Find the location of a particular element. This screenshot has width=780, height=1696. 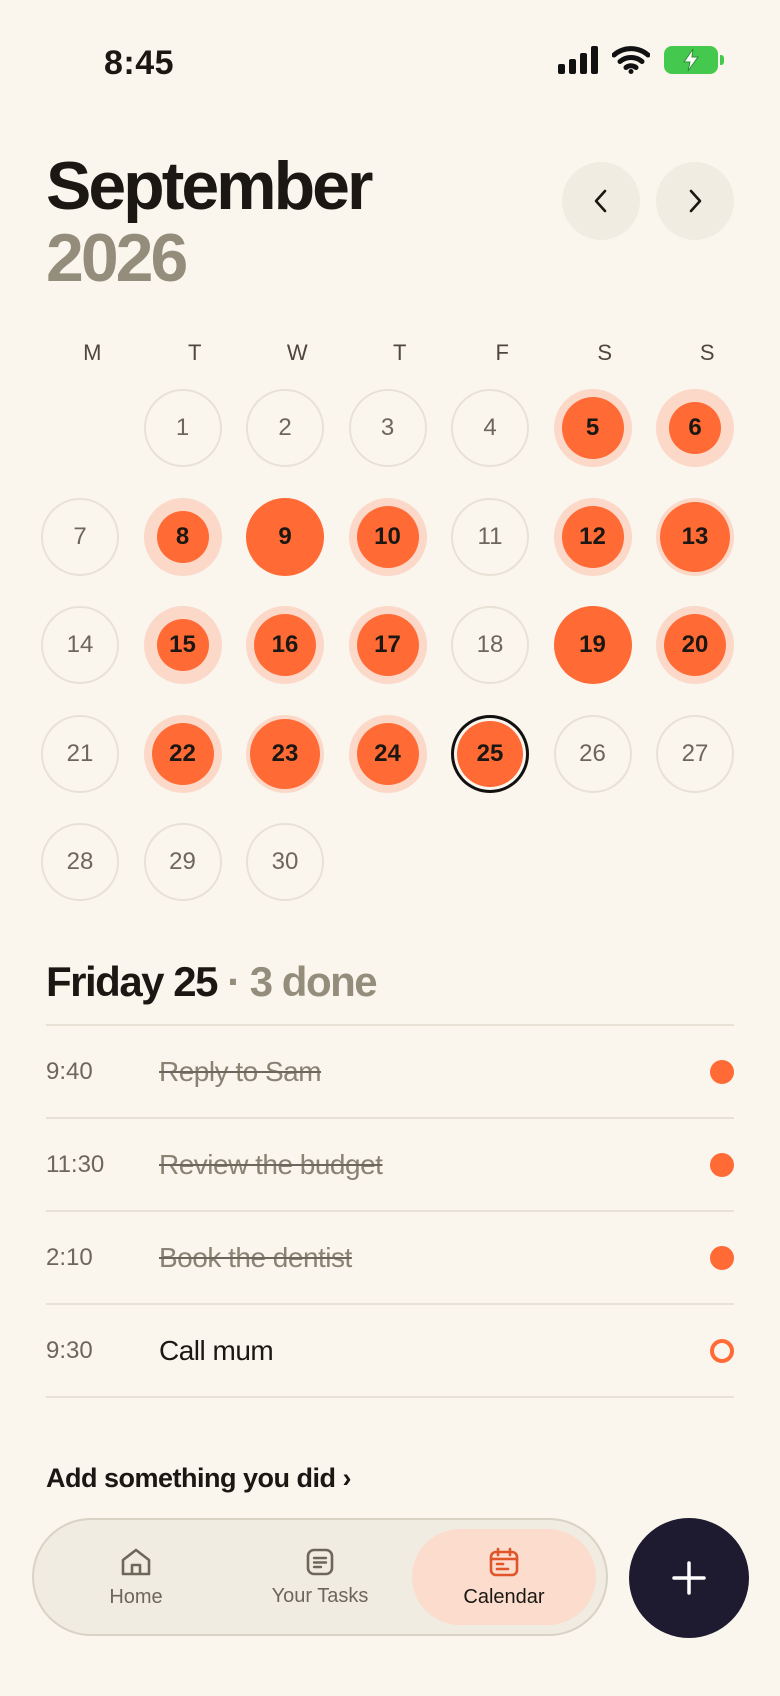

tab-bar: Home Your Tasks Calendar is located at coordinates (320, 1577).